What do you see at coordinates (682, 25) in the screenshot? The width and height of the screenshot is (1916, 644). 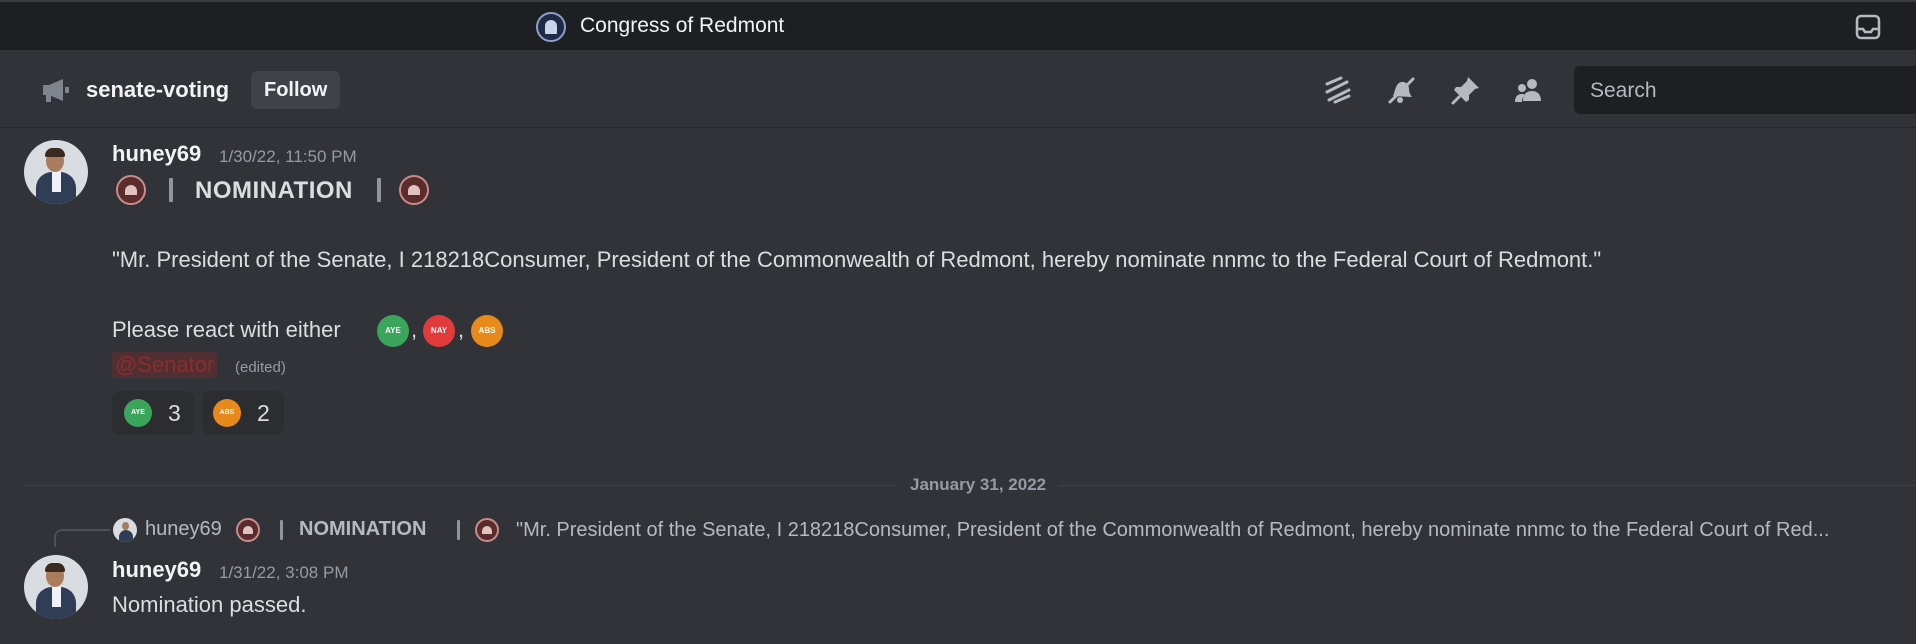 I see `server-title: Congress of Redmont` at bounding box center [682, 25].